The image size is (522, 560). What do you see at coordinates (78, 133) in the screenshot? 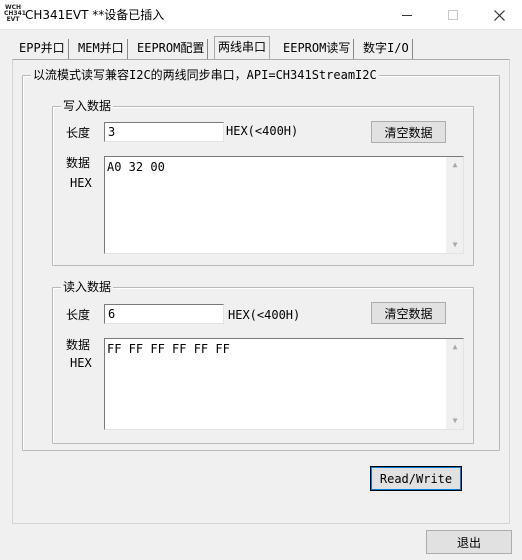
I see `write-length-label: 长度` at bounding box center [78, 133].